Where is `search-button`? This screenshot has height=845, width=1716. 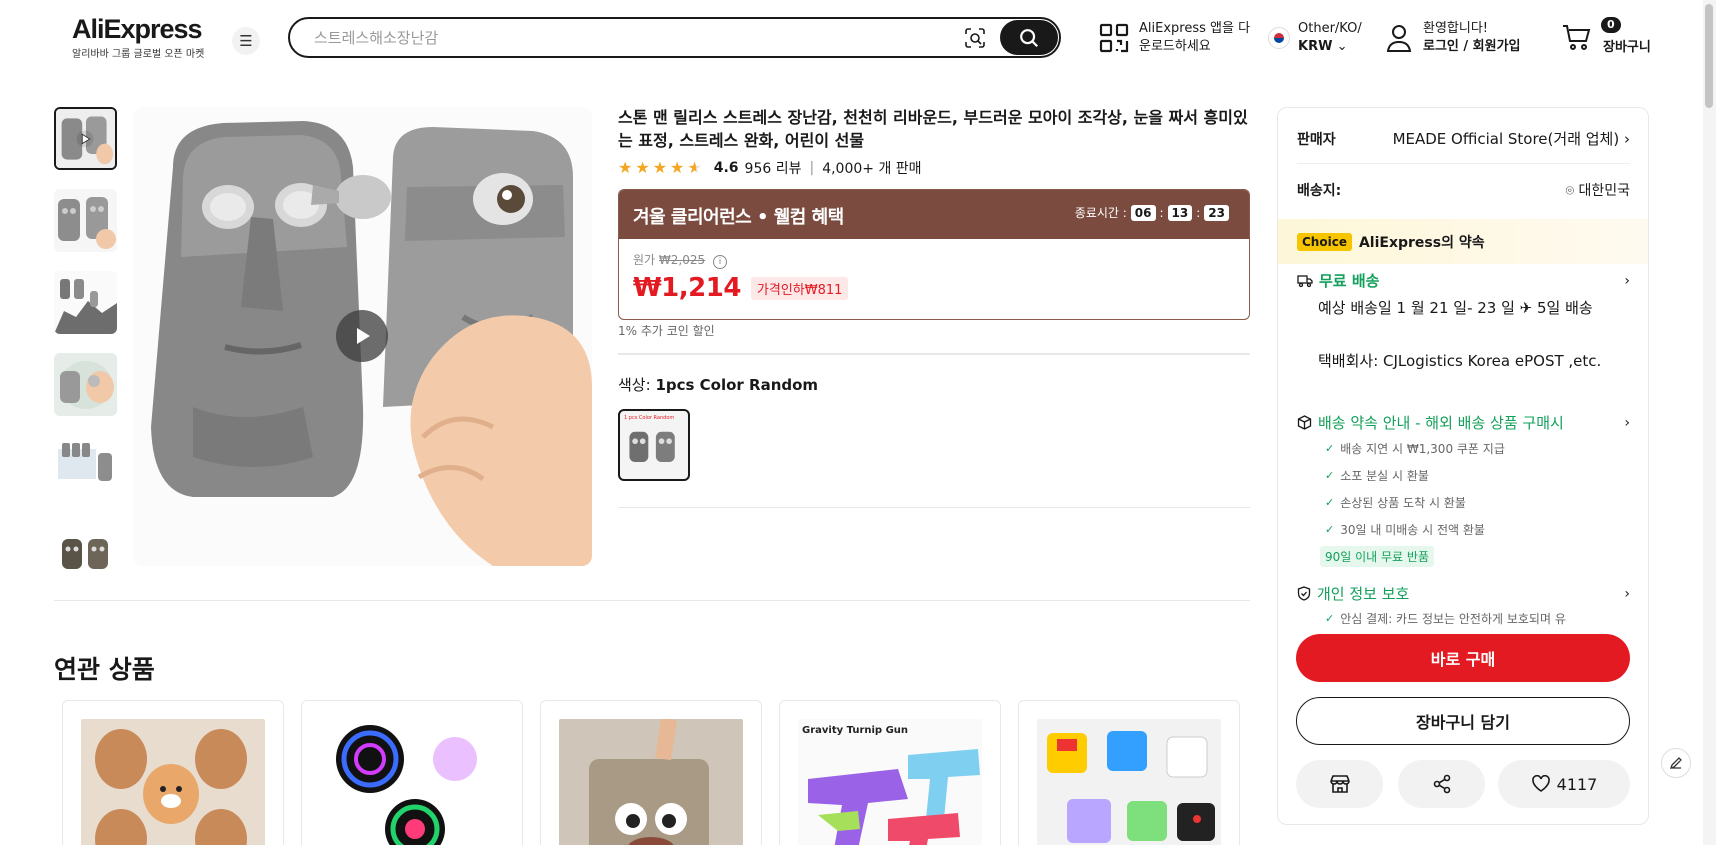
search-button is located at coordinates (1029, 37).